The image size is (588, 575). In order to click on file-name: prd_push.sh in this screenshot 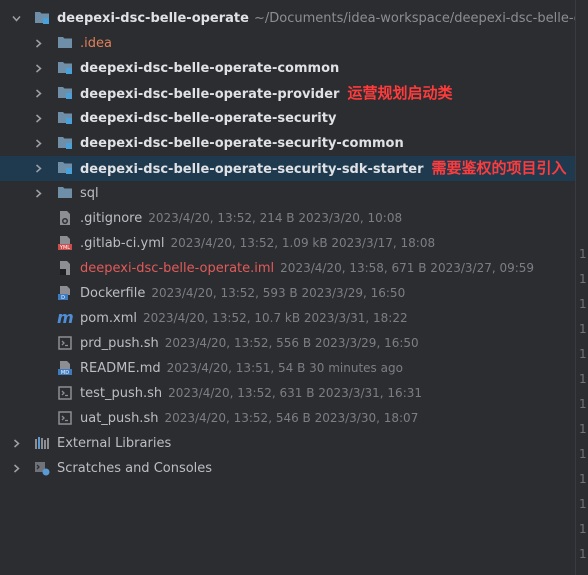, I will do `click(119, 343)`.